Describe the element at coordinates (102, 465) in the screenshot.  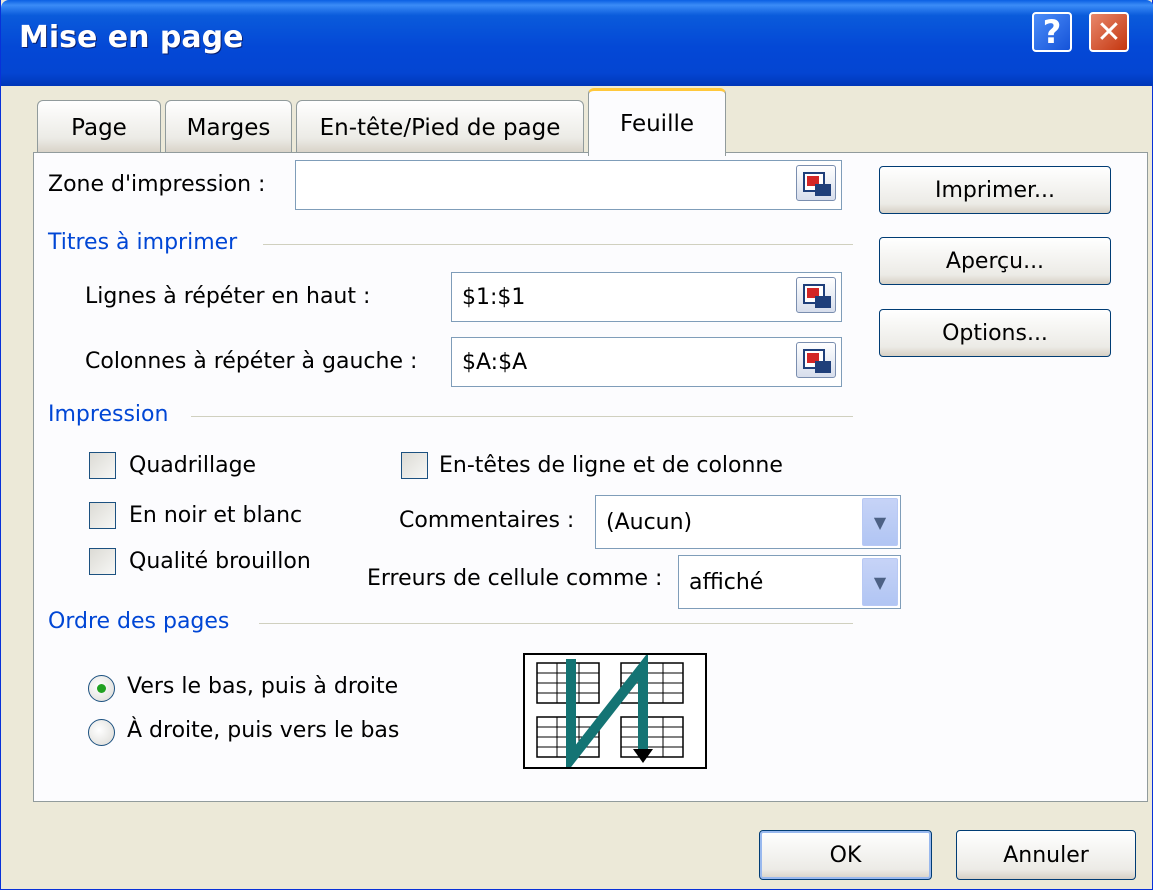
I see `gridlines-checkbox` at that location.